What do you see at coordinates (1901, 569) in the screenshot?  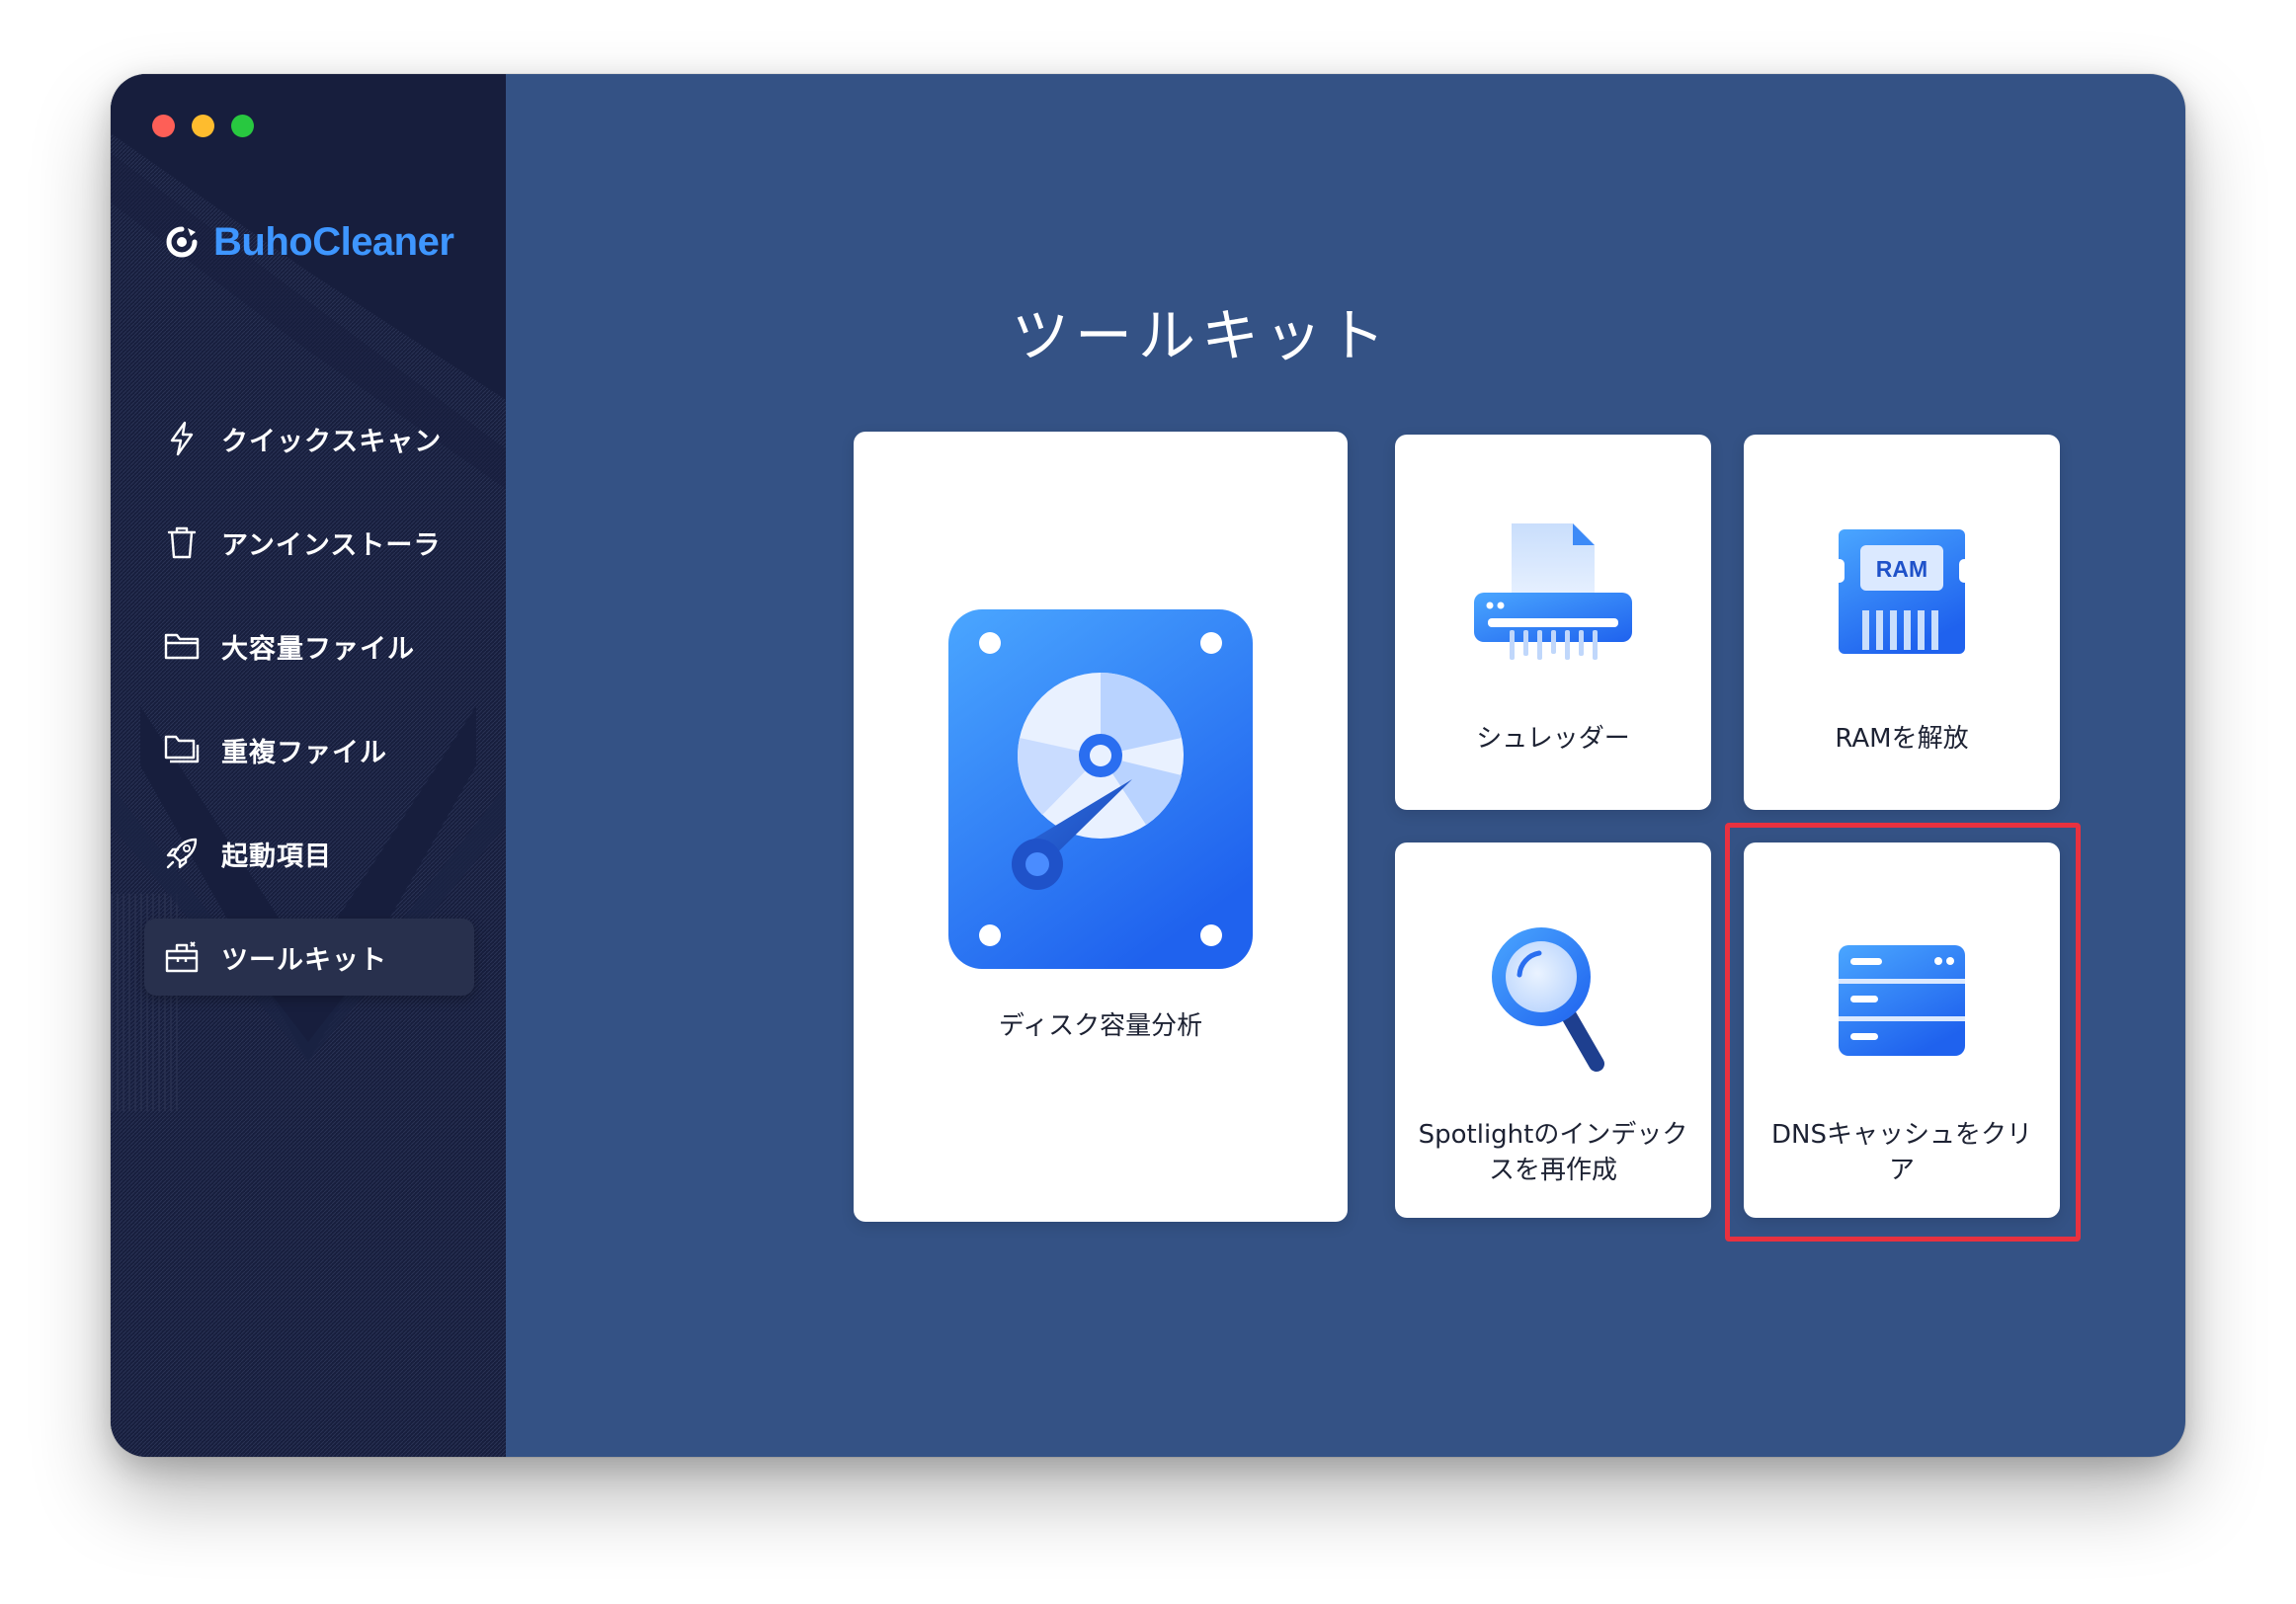 I see `ram-chip-label: RAM` at bounding box center [1901, 569].